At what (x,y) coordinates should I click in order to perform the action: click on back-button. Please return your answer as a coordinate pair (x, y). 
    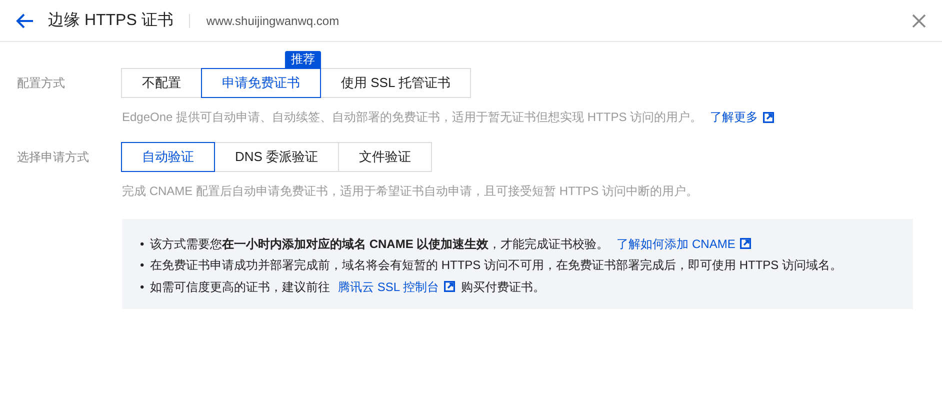
    Looking at the image, I should click on (25, 20).